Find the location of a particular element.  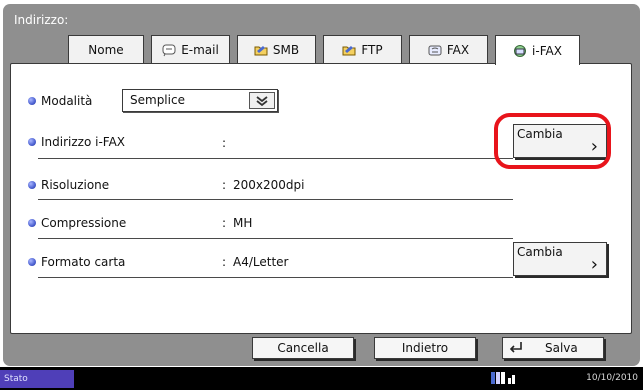

status-button: Stato is located at coordinates (37, 379).